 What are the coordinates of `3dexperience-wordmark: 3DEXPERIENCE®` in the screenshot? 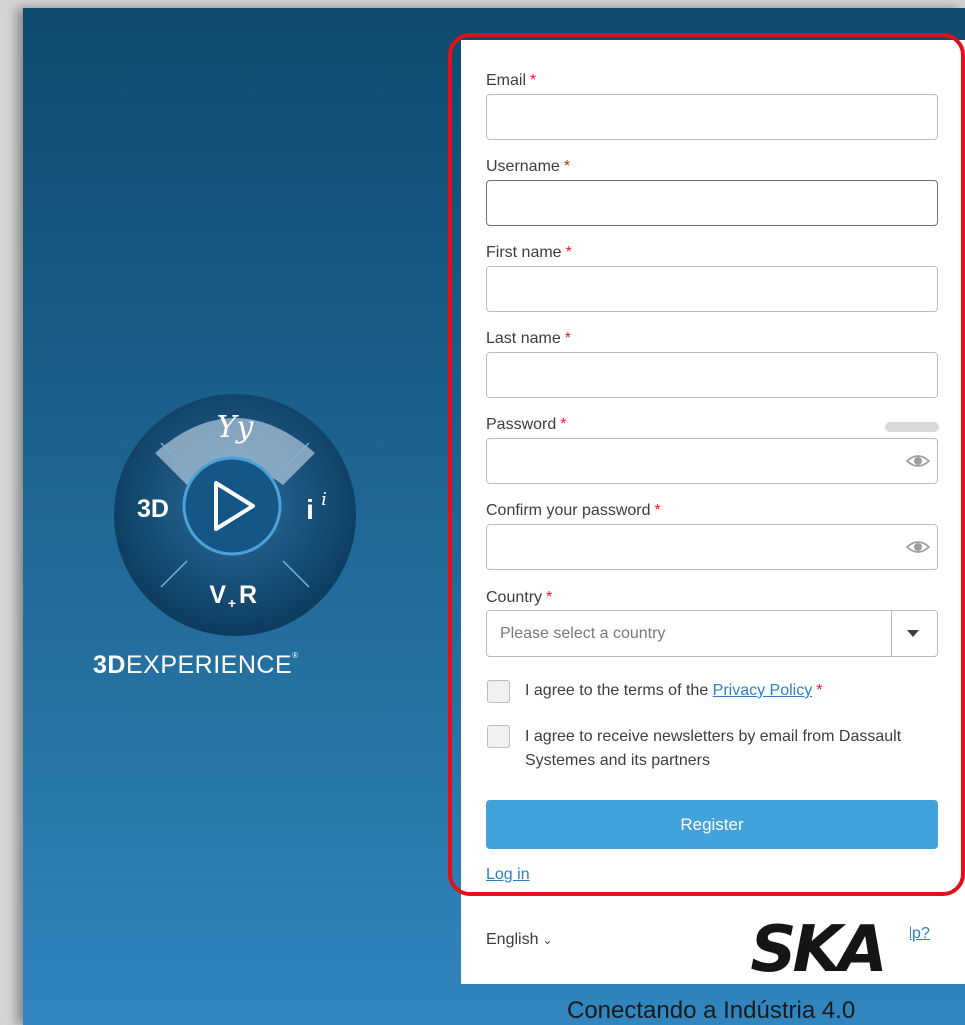 It's located at (223, 665).